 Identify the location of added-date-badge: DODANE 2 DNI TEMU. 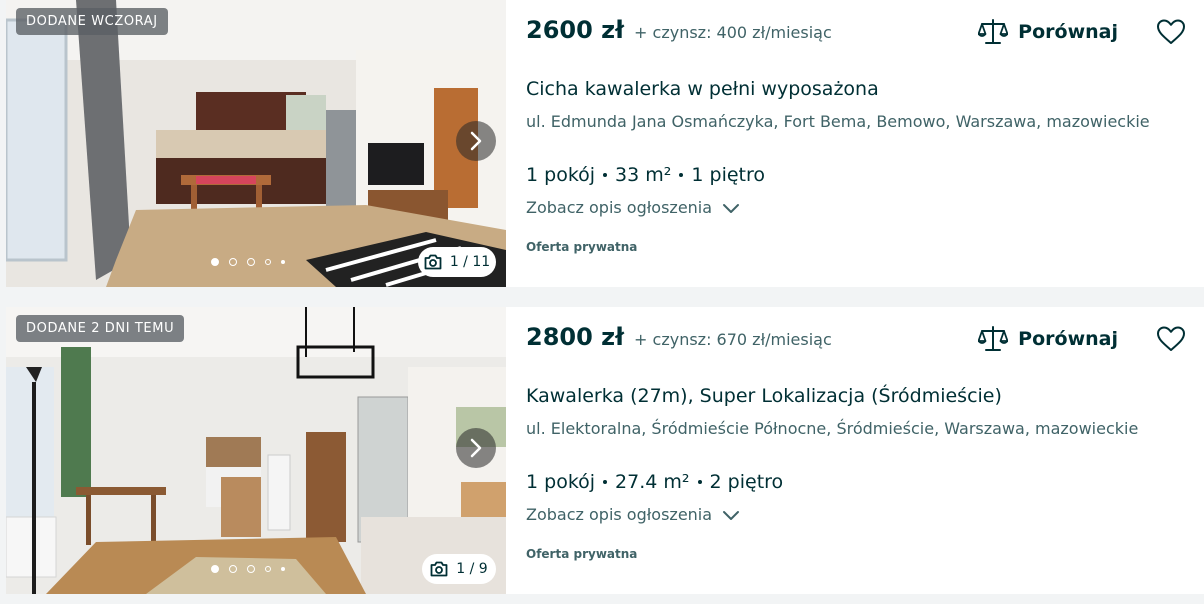
(100, 328).